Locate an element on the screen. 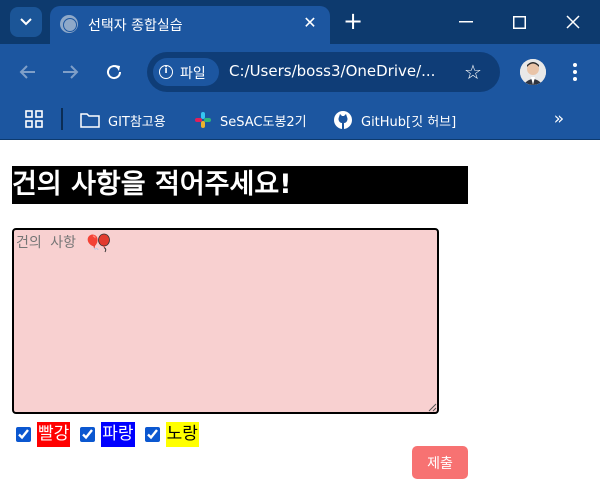 The width and height of the screenshot is (600, 498). browser-tab: 선택자 종합실습 ✕ is located at coordinates (190, 25).